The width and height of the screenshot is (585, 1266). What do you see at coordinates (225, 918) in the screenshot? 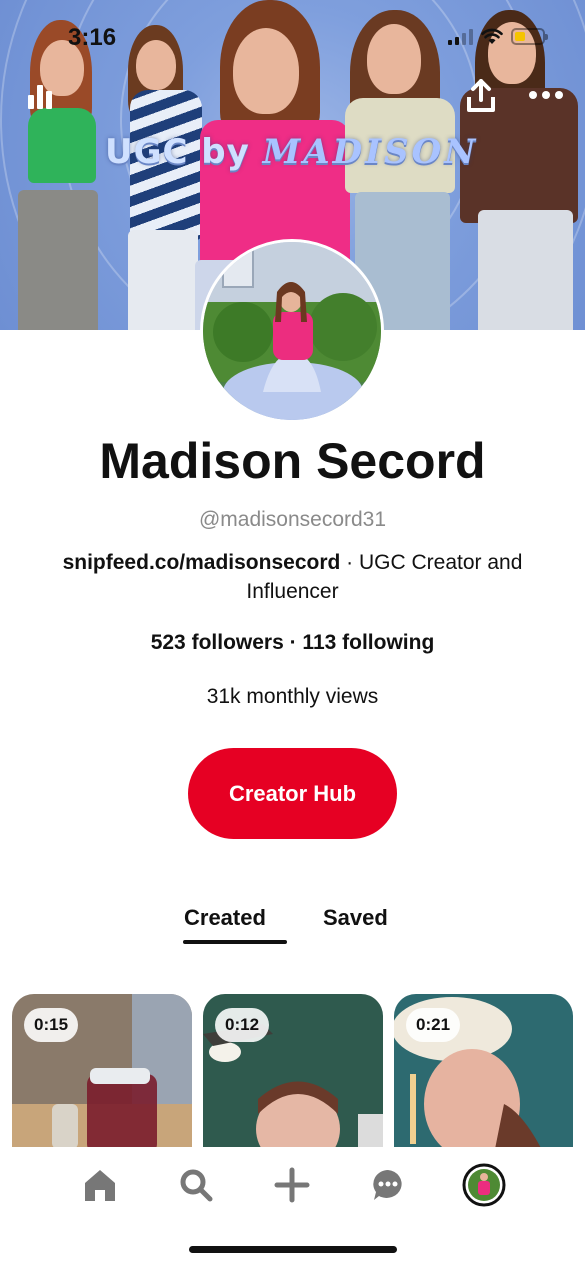
I see `tab-created: Created` at bounding box center [225, 918].